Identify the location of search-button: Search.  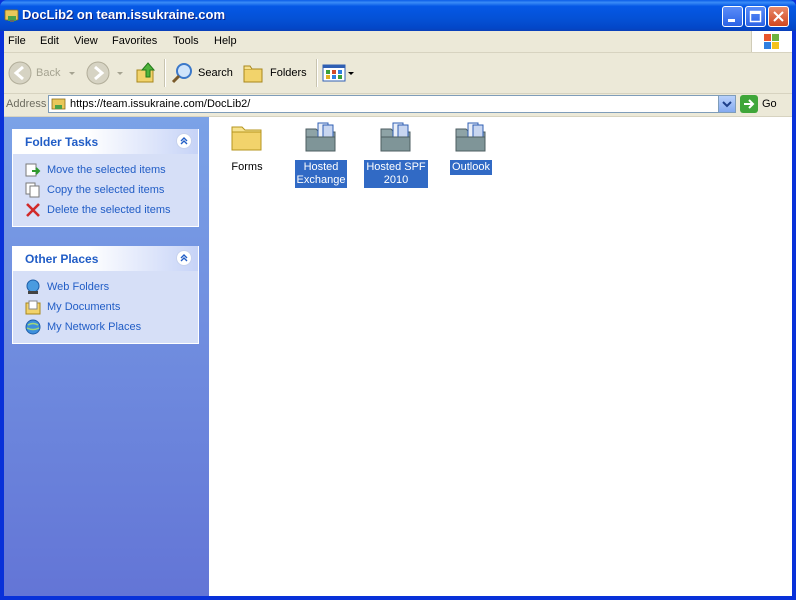
(201, 73).